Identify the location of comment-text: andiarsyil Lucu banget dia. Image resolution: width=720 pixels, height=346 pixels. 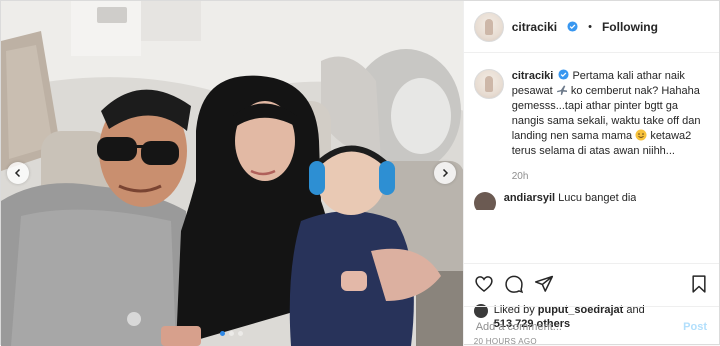
(570, 201).